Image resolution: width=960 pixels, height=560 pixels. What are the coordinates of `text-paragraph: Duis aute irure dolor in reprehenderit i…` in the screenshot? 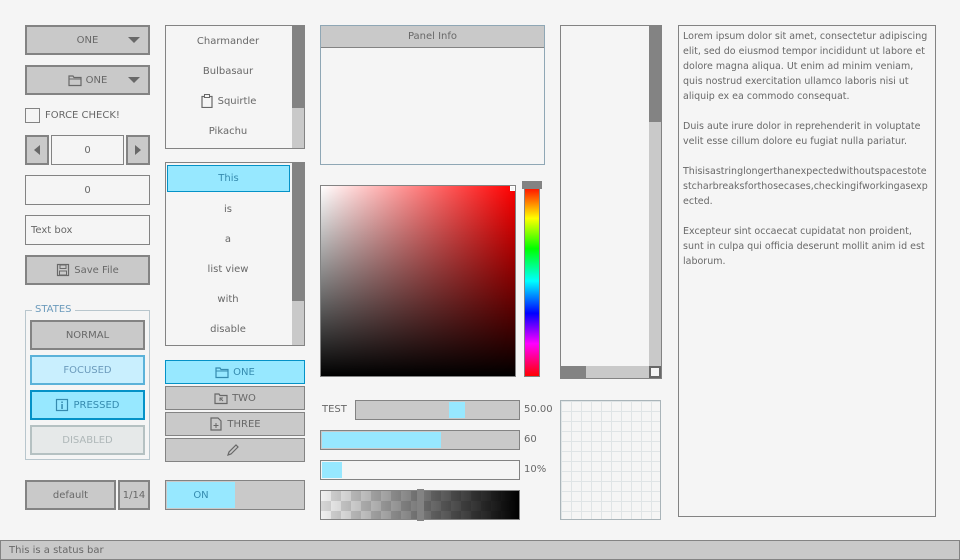 It's located at (802, 134).